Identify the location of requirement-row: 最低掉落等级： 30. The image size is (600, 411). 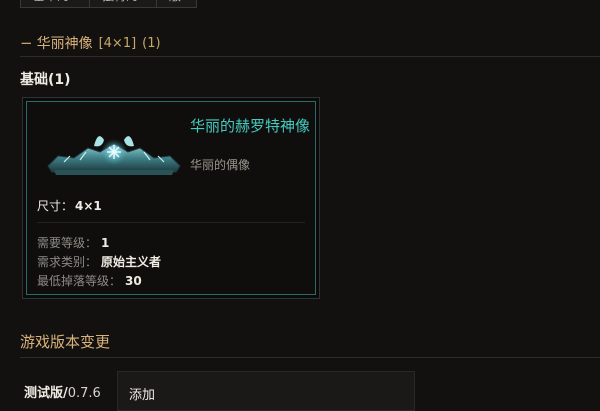
(99, 281).